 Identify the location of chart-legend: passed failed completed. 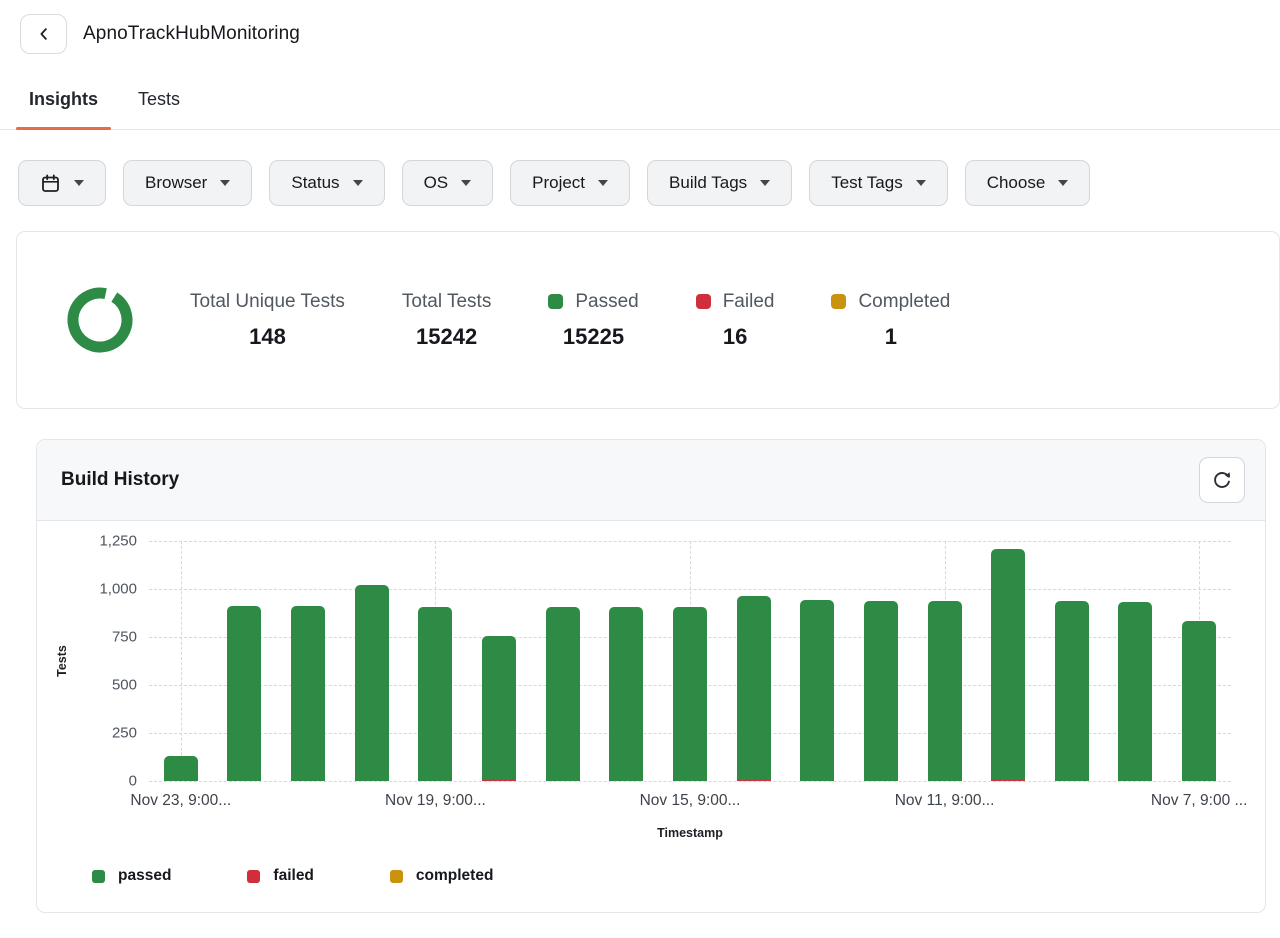
(651, 877).